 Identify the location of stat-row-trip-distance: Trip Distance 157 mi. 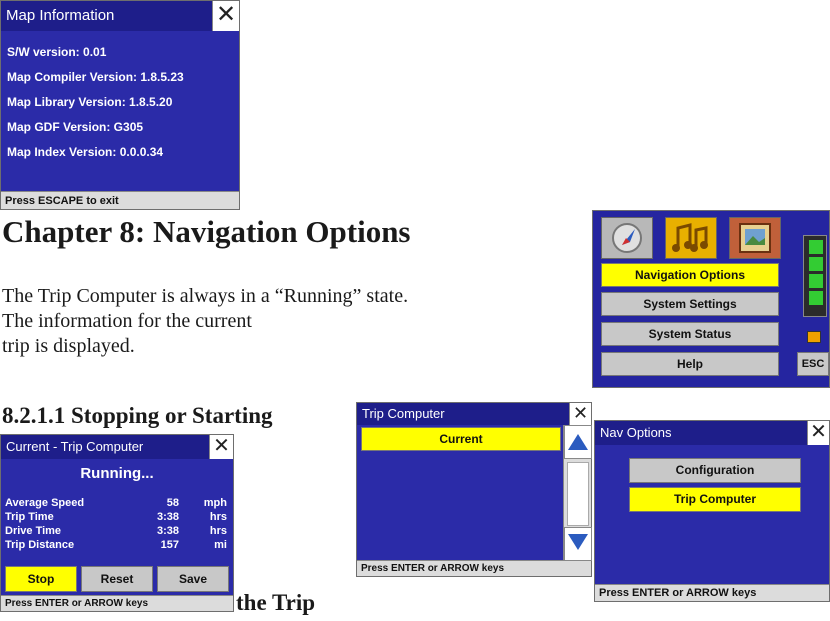
(116, 546).